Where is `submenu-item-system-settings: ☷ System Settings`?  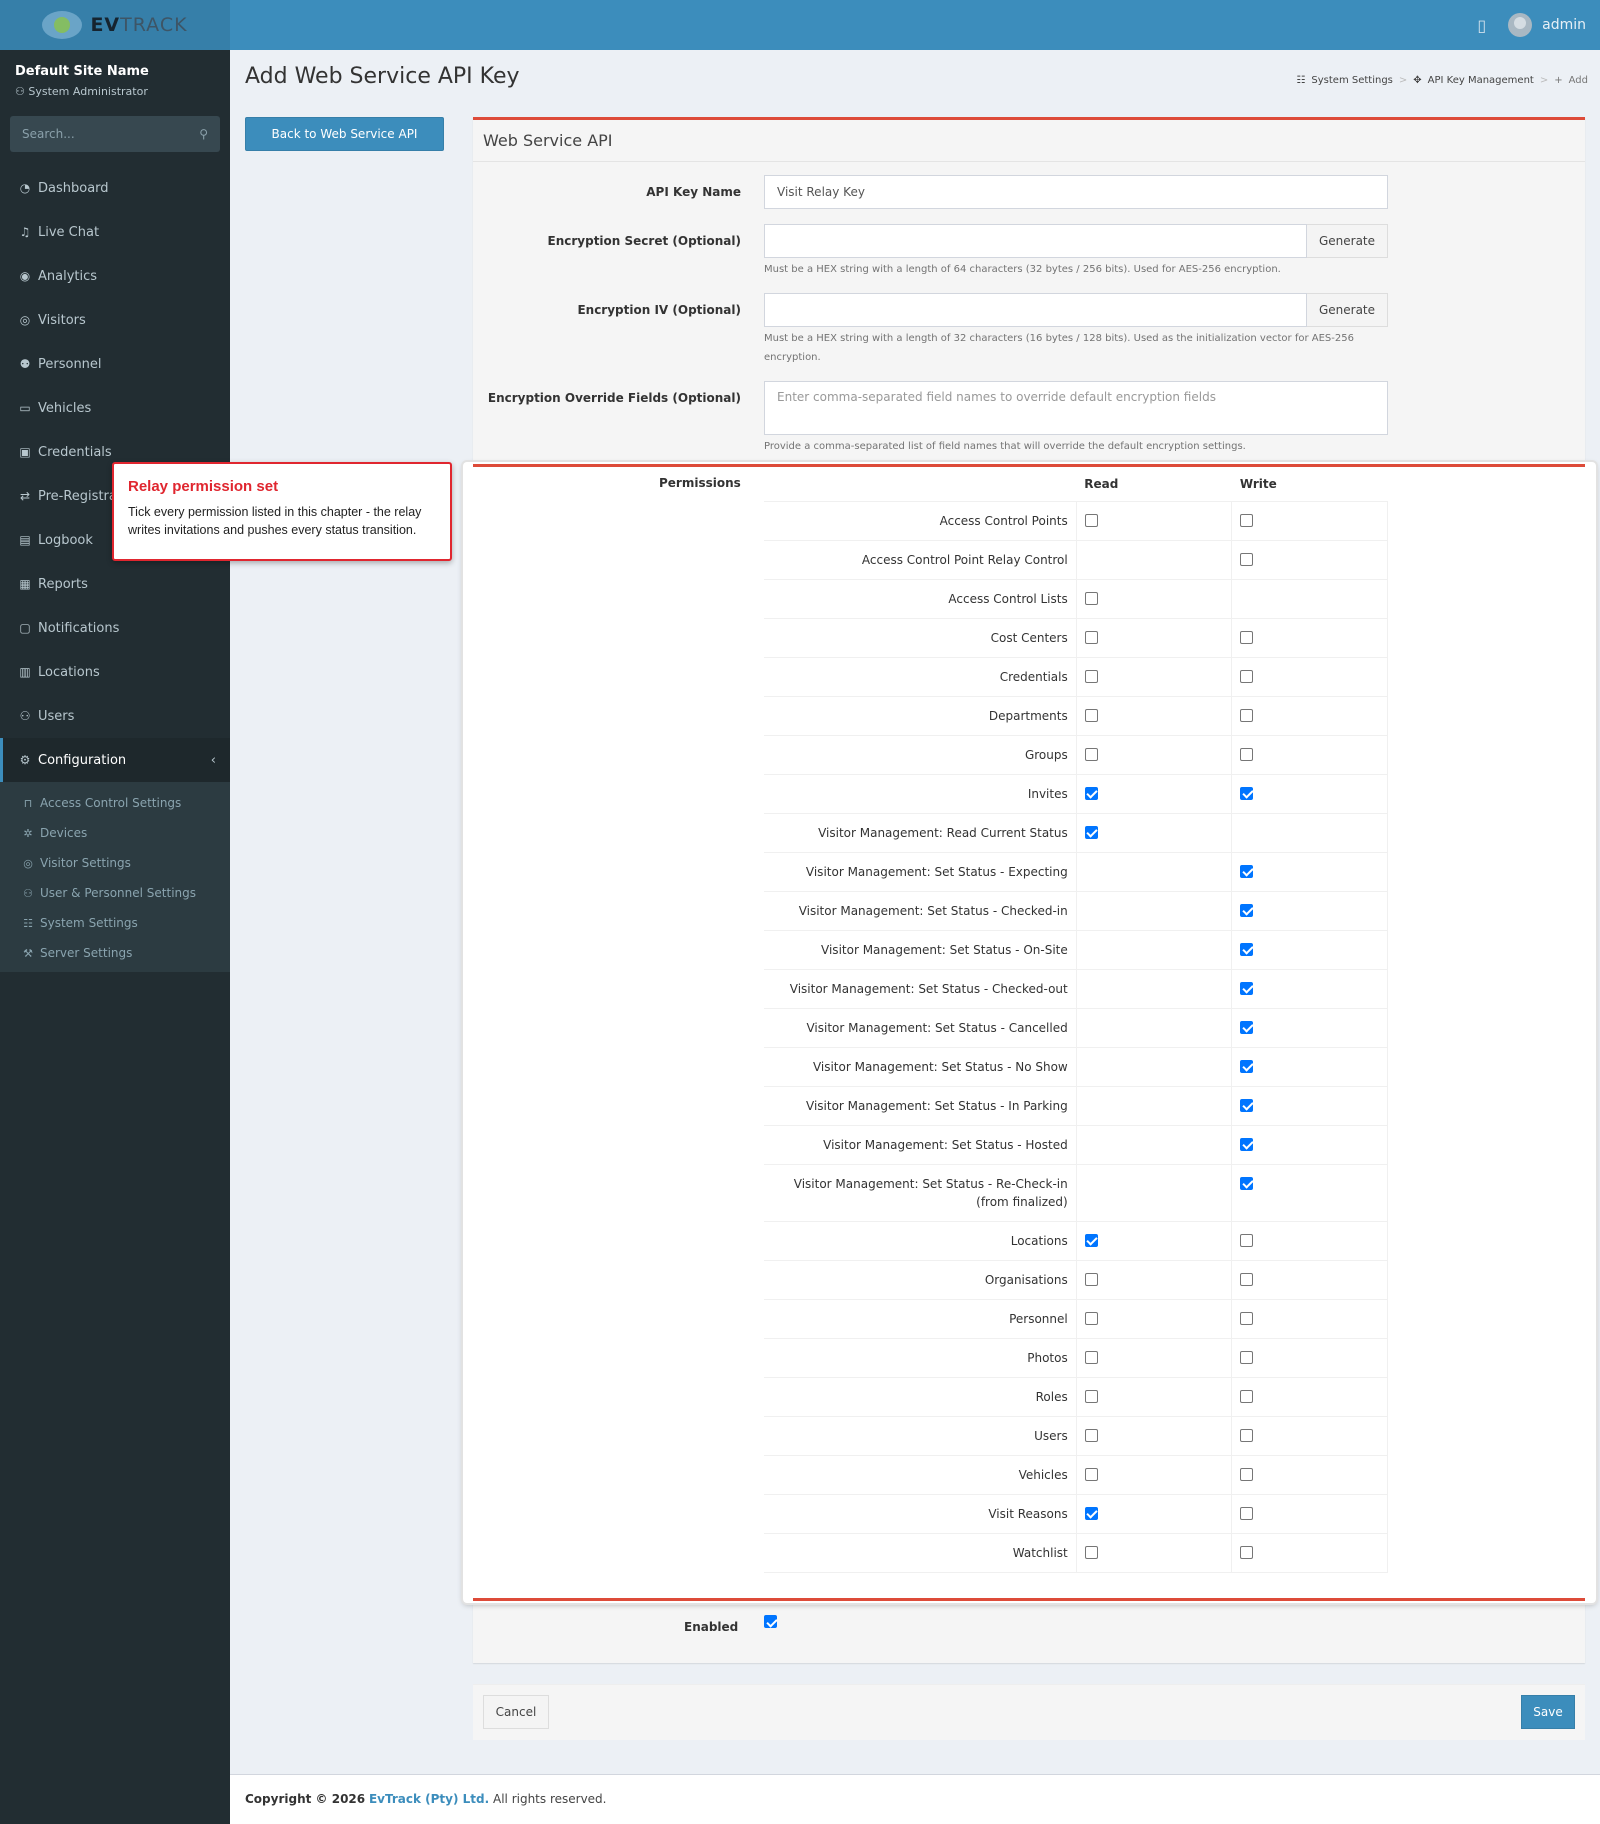
submenu-item-system-settings: ☷ System Settings is located at coordinates (115, 923).